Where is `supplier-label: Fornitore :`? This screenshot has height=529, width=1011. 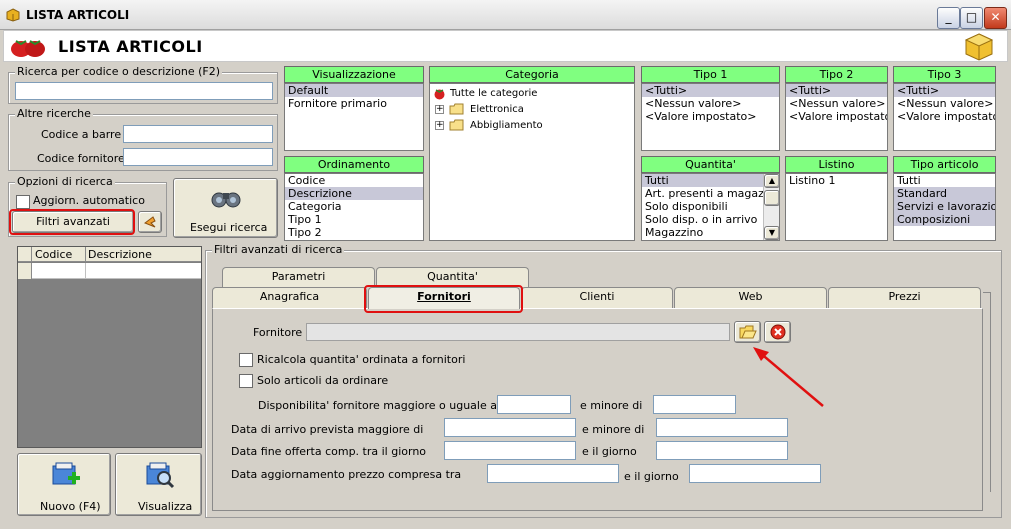 supplier-label: Fornitore : is located at coordinates (281, 332).